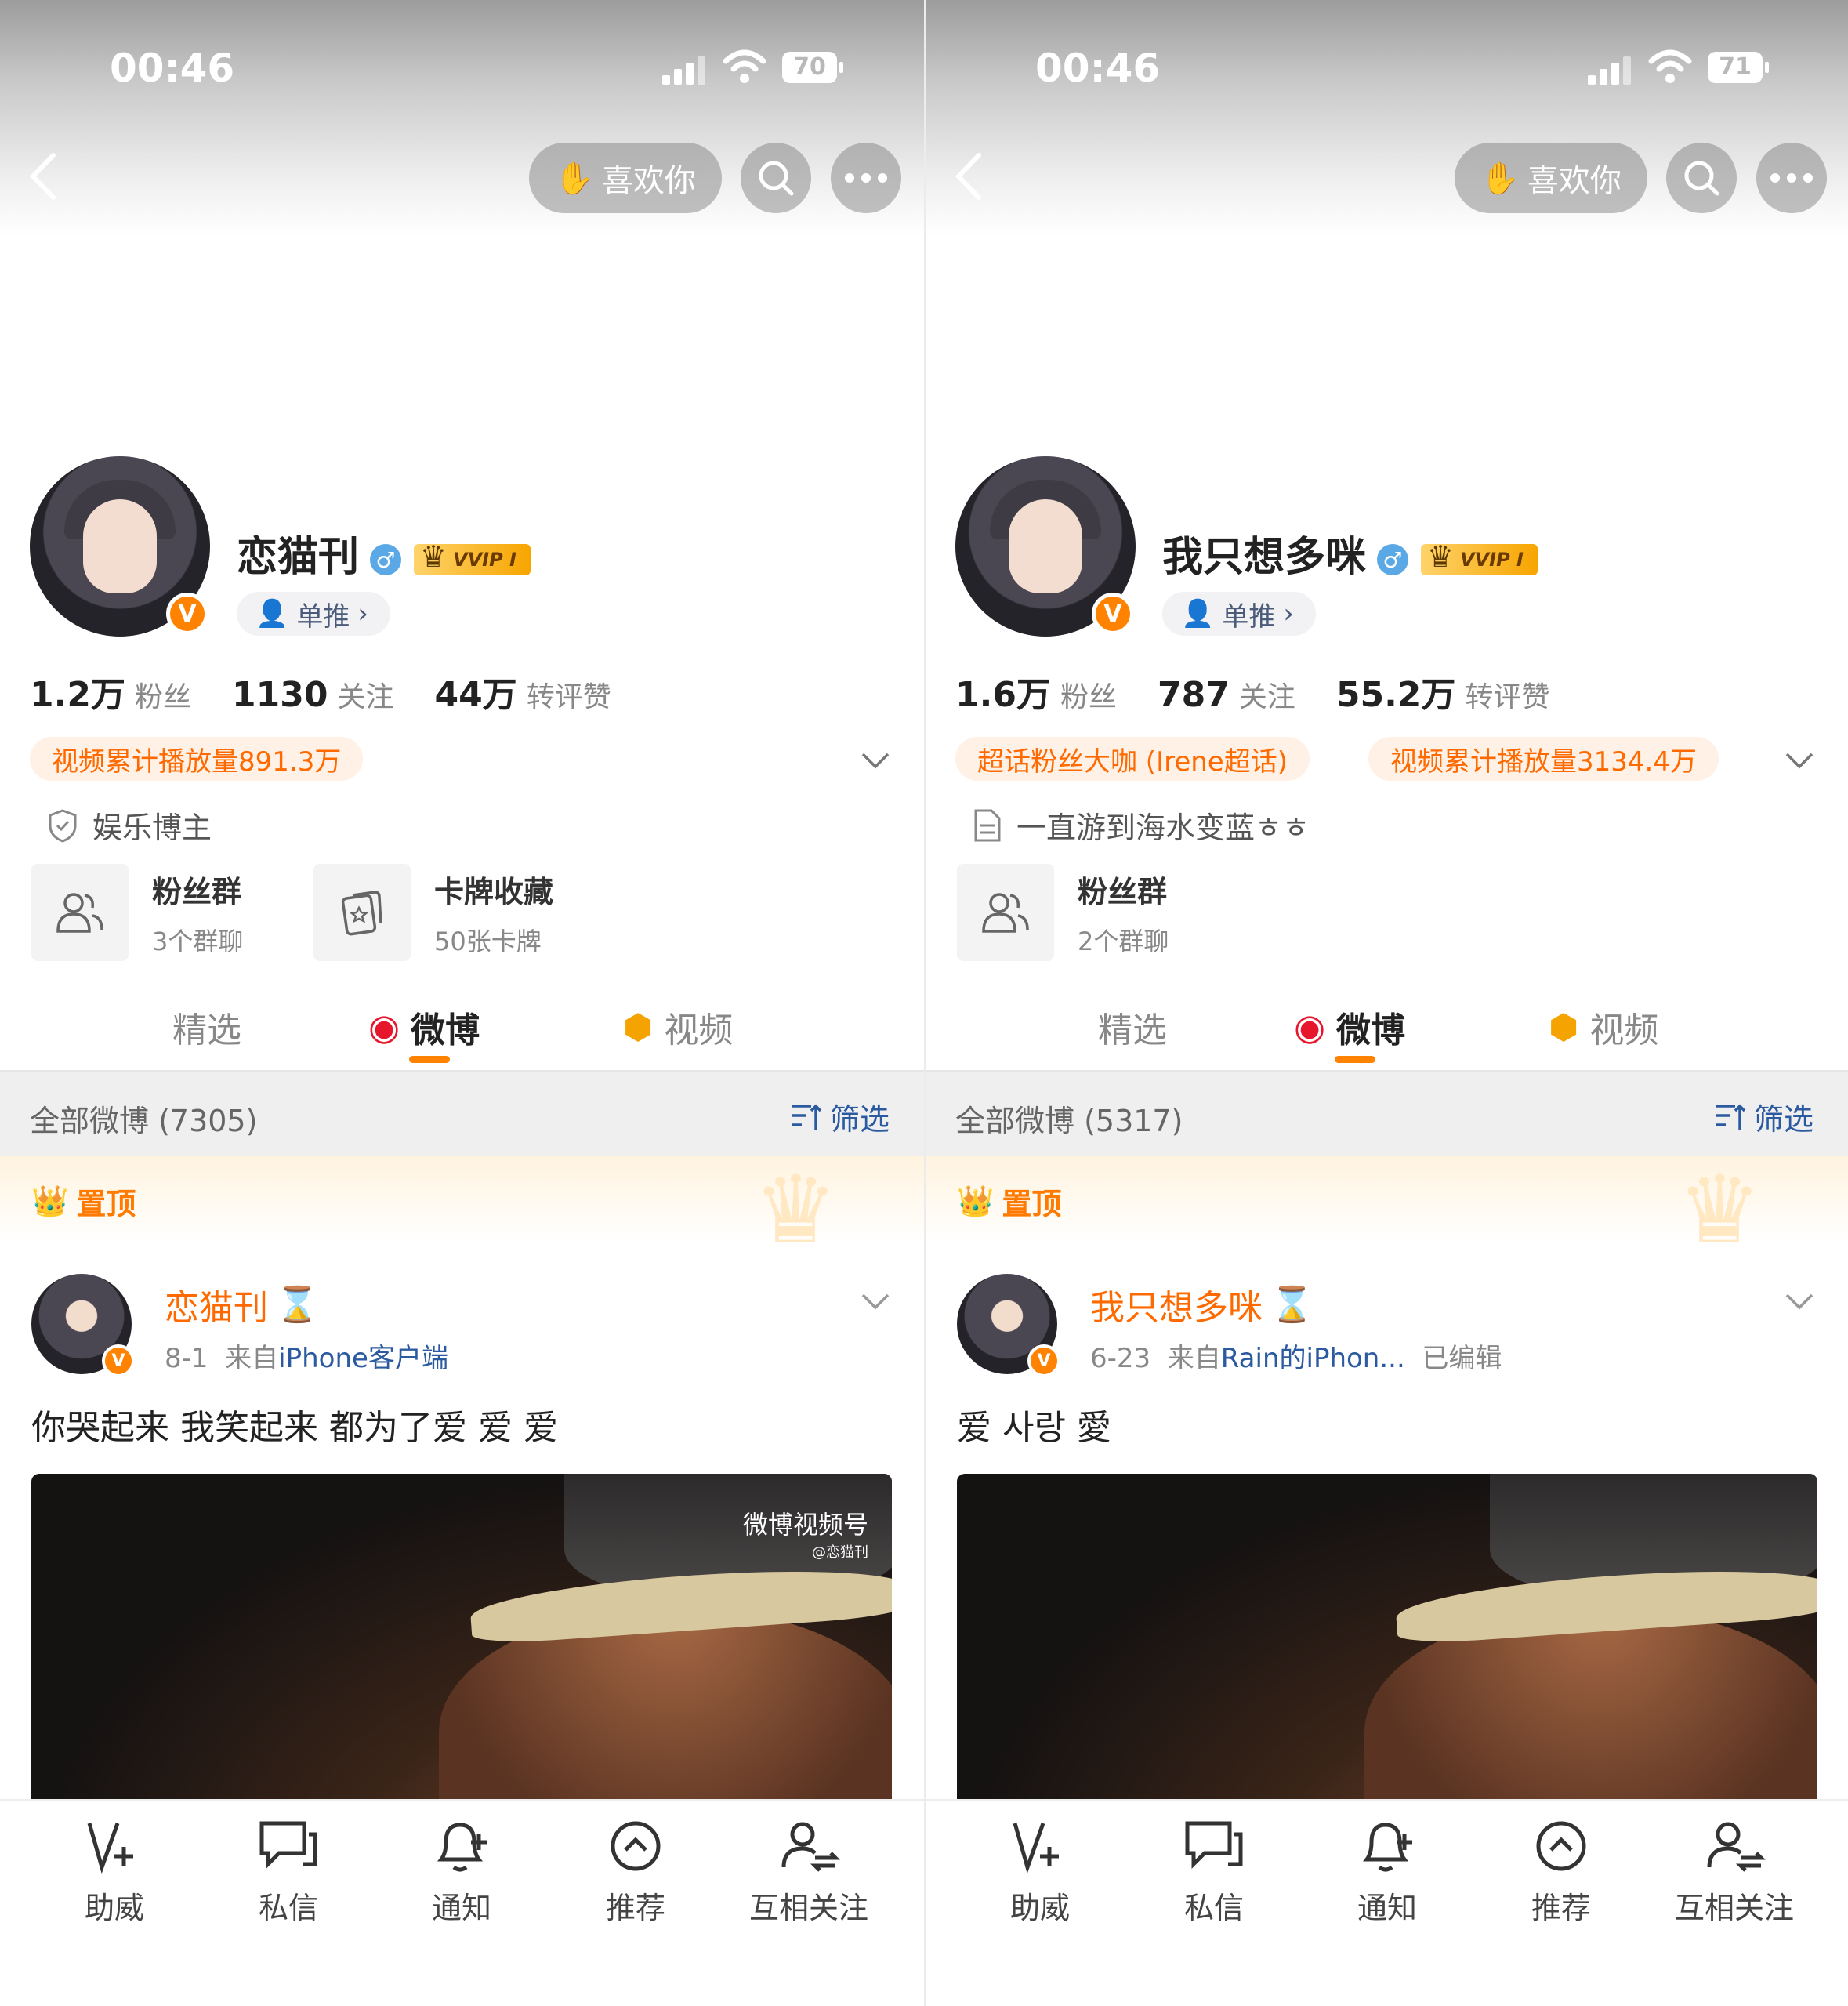  I want to click on search-icon, so click(1701, 178).